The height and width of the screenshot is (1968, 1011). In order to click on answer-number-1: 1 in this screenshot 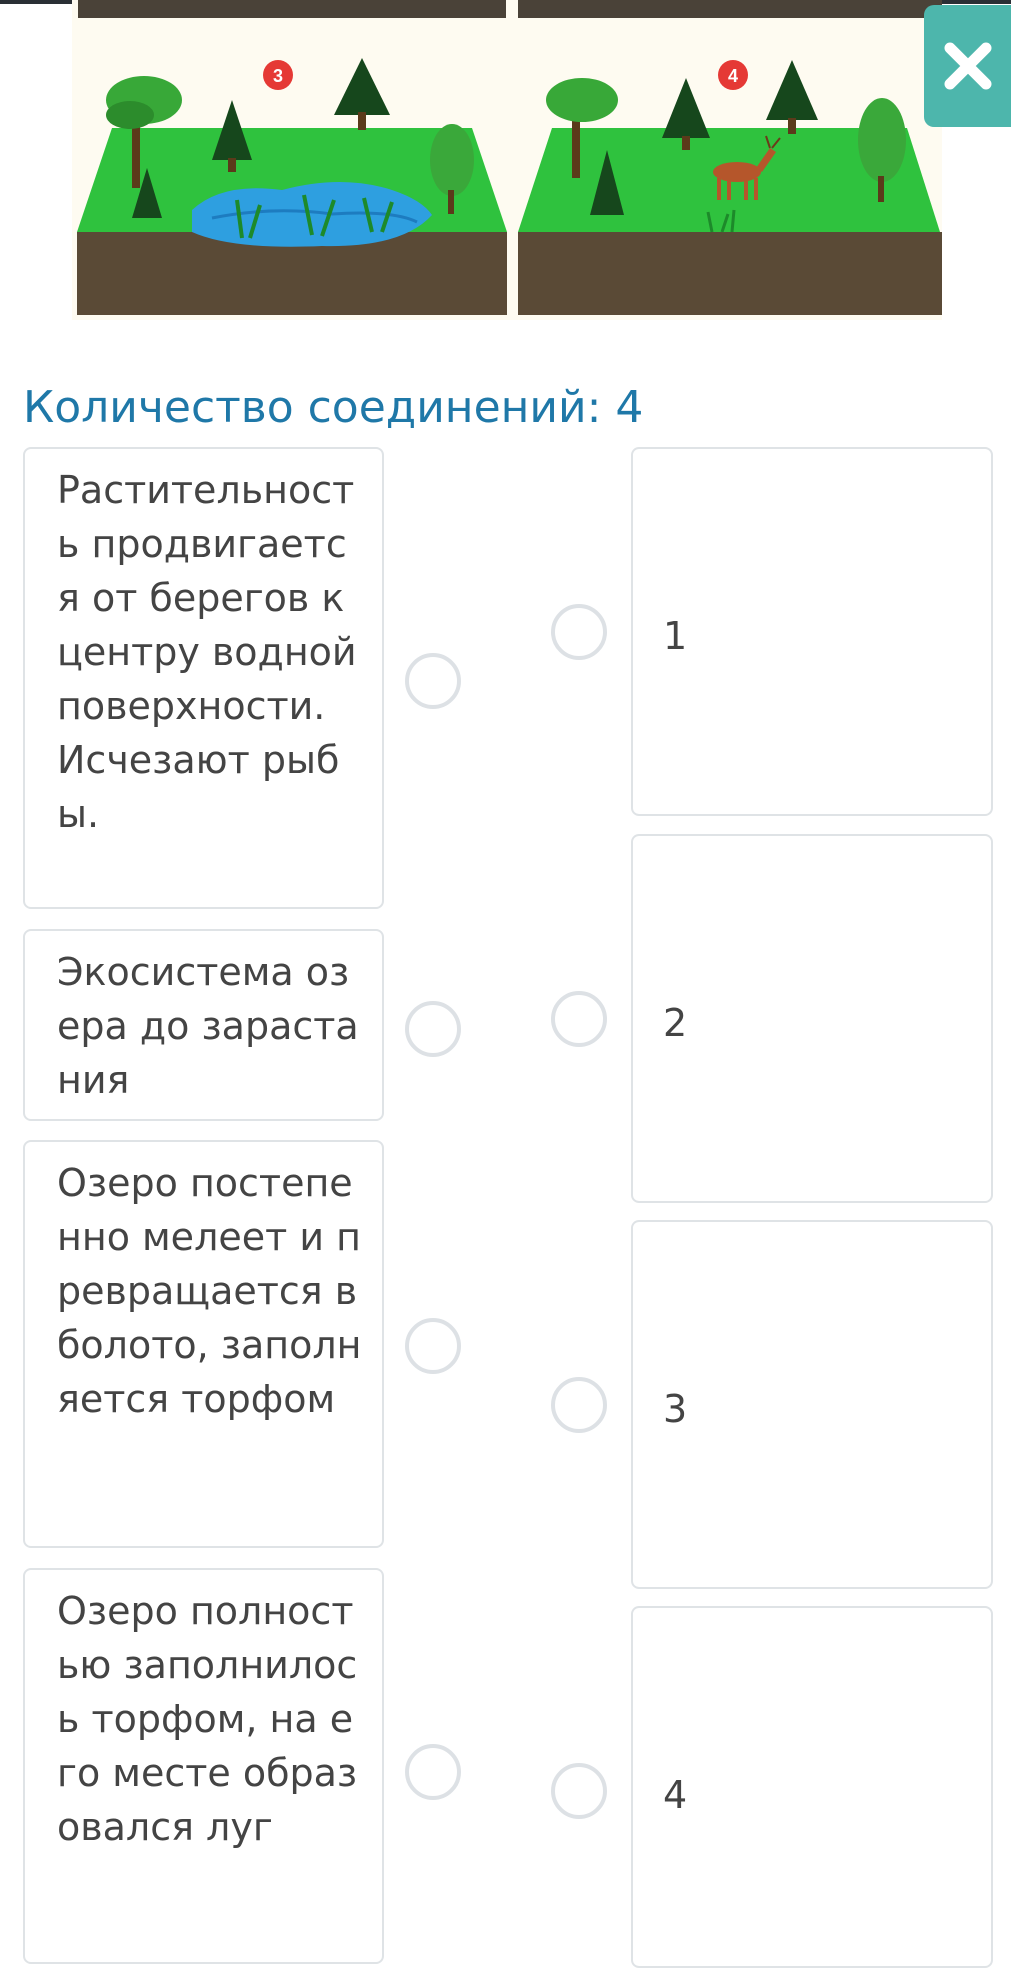, I will do `click(675, 636)`.